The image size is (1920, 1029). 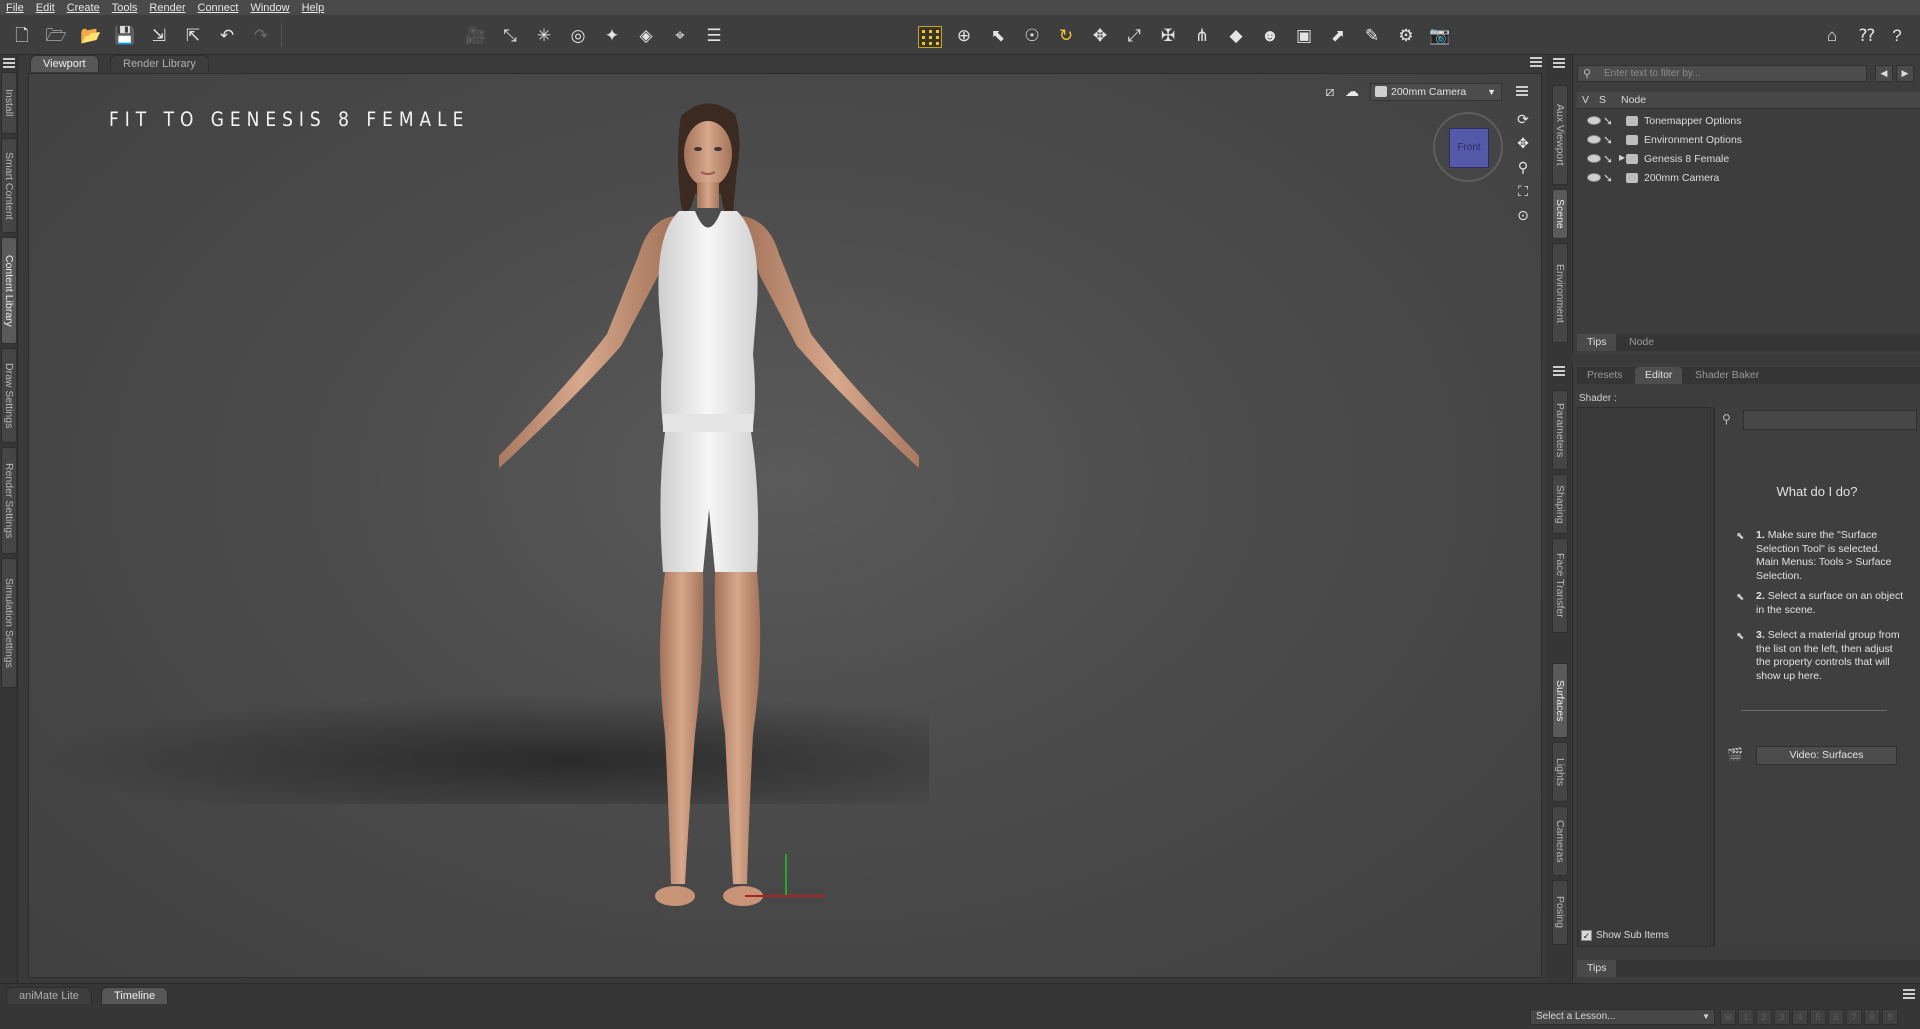 I want to click on scene-node-row: ➘ 200mm Camera, so click(x=1748, y=179).